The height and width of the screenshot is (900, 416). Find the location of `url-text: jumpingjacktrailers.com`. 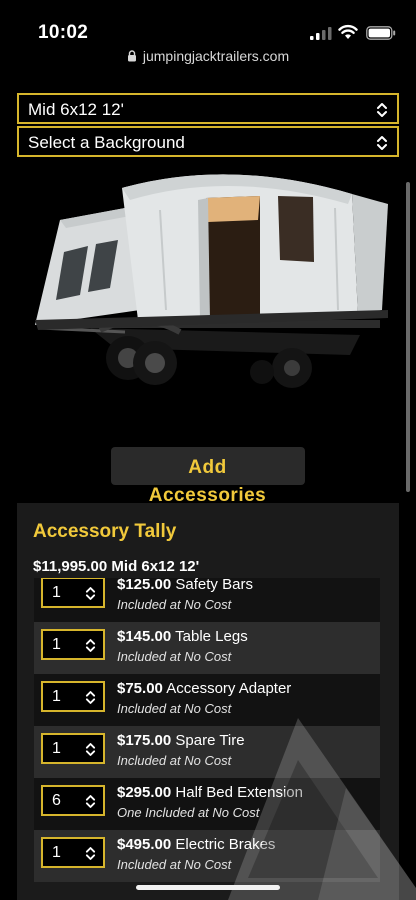

url-text: jumpingjacktrailers.com is located at coordinates (216, 56).